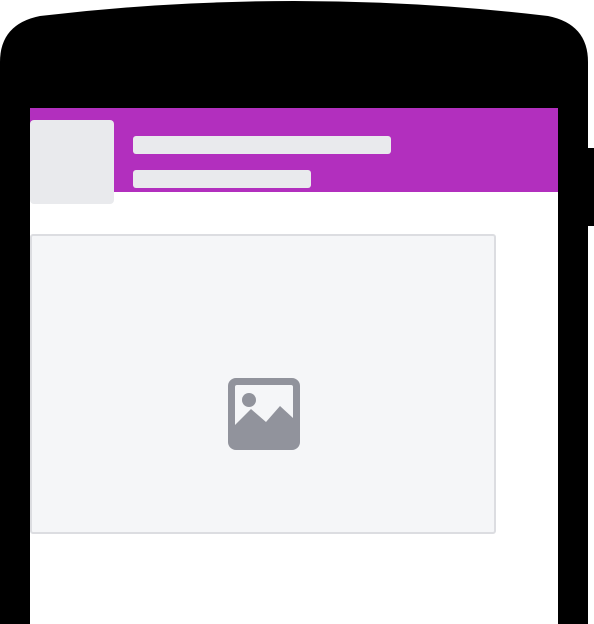  What do you see at coordinates (262, 145) in the screenshot?
I see `title-line-placeholder` at bounding box center [262, 145].